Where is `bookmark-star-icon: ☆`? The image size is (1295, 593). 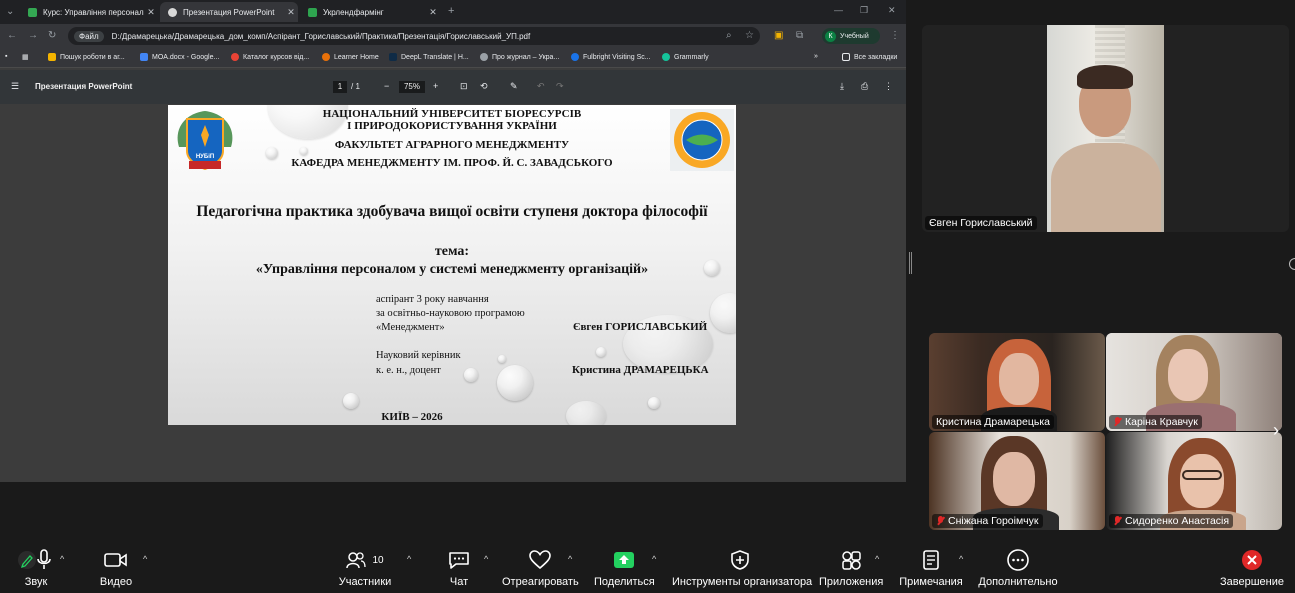
bookmark-star-icon: ☆ is located at coordinates (749, 35).